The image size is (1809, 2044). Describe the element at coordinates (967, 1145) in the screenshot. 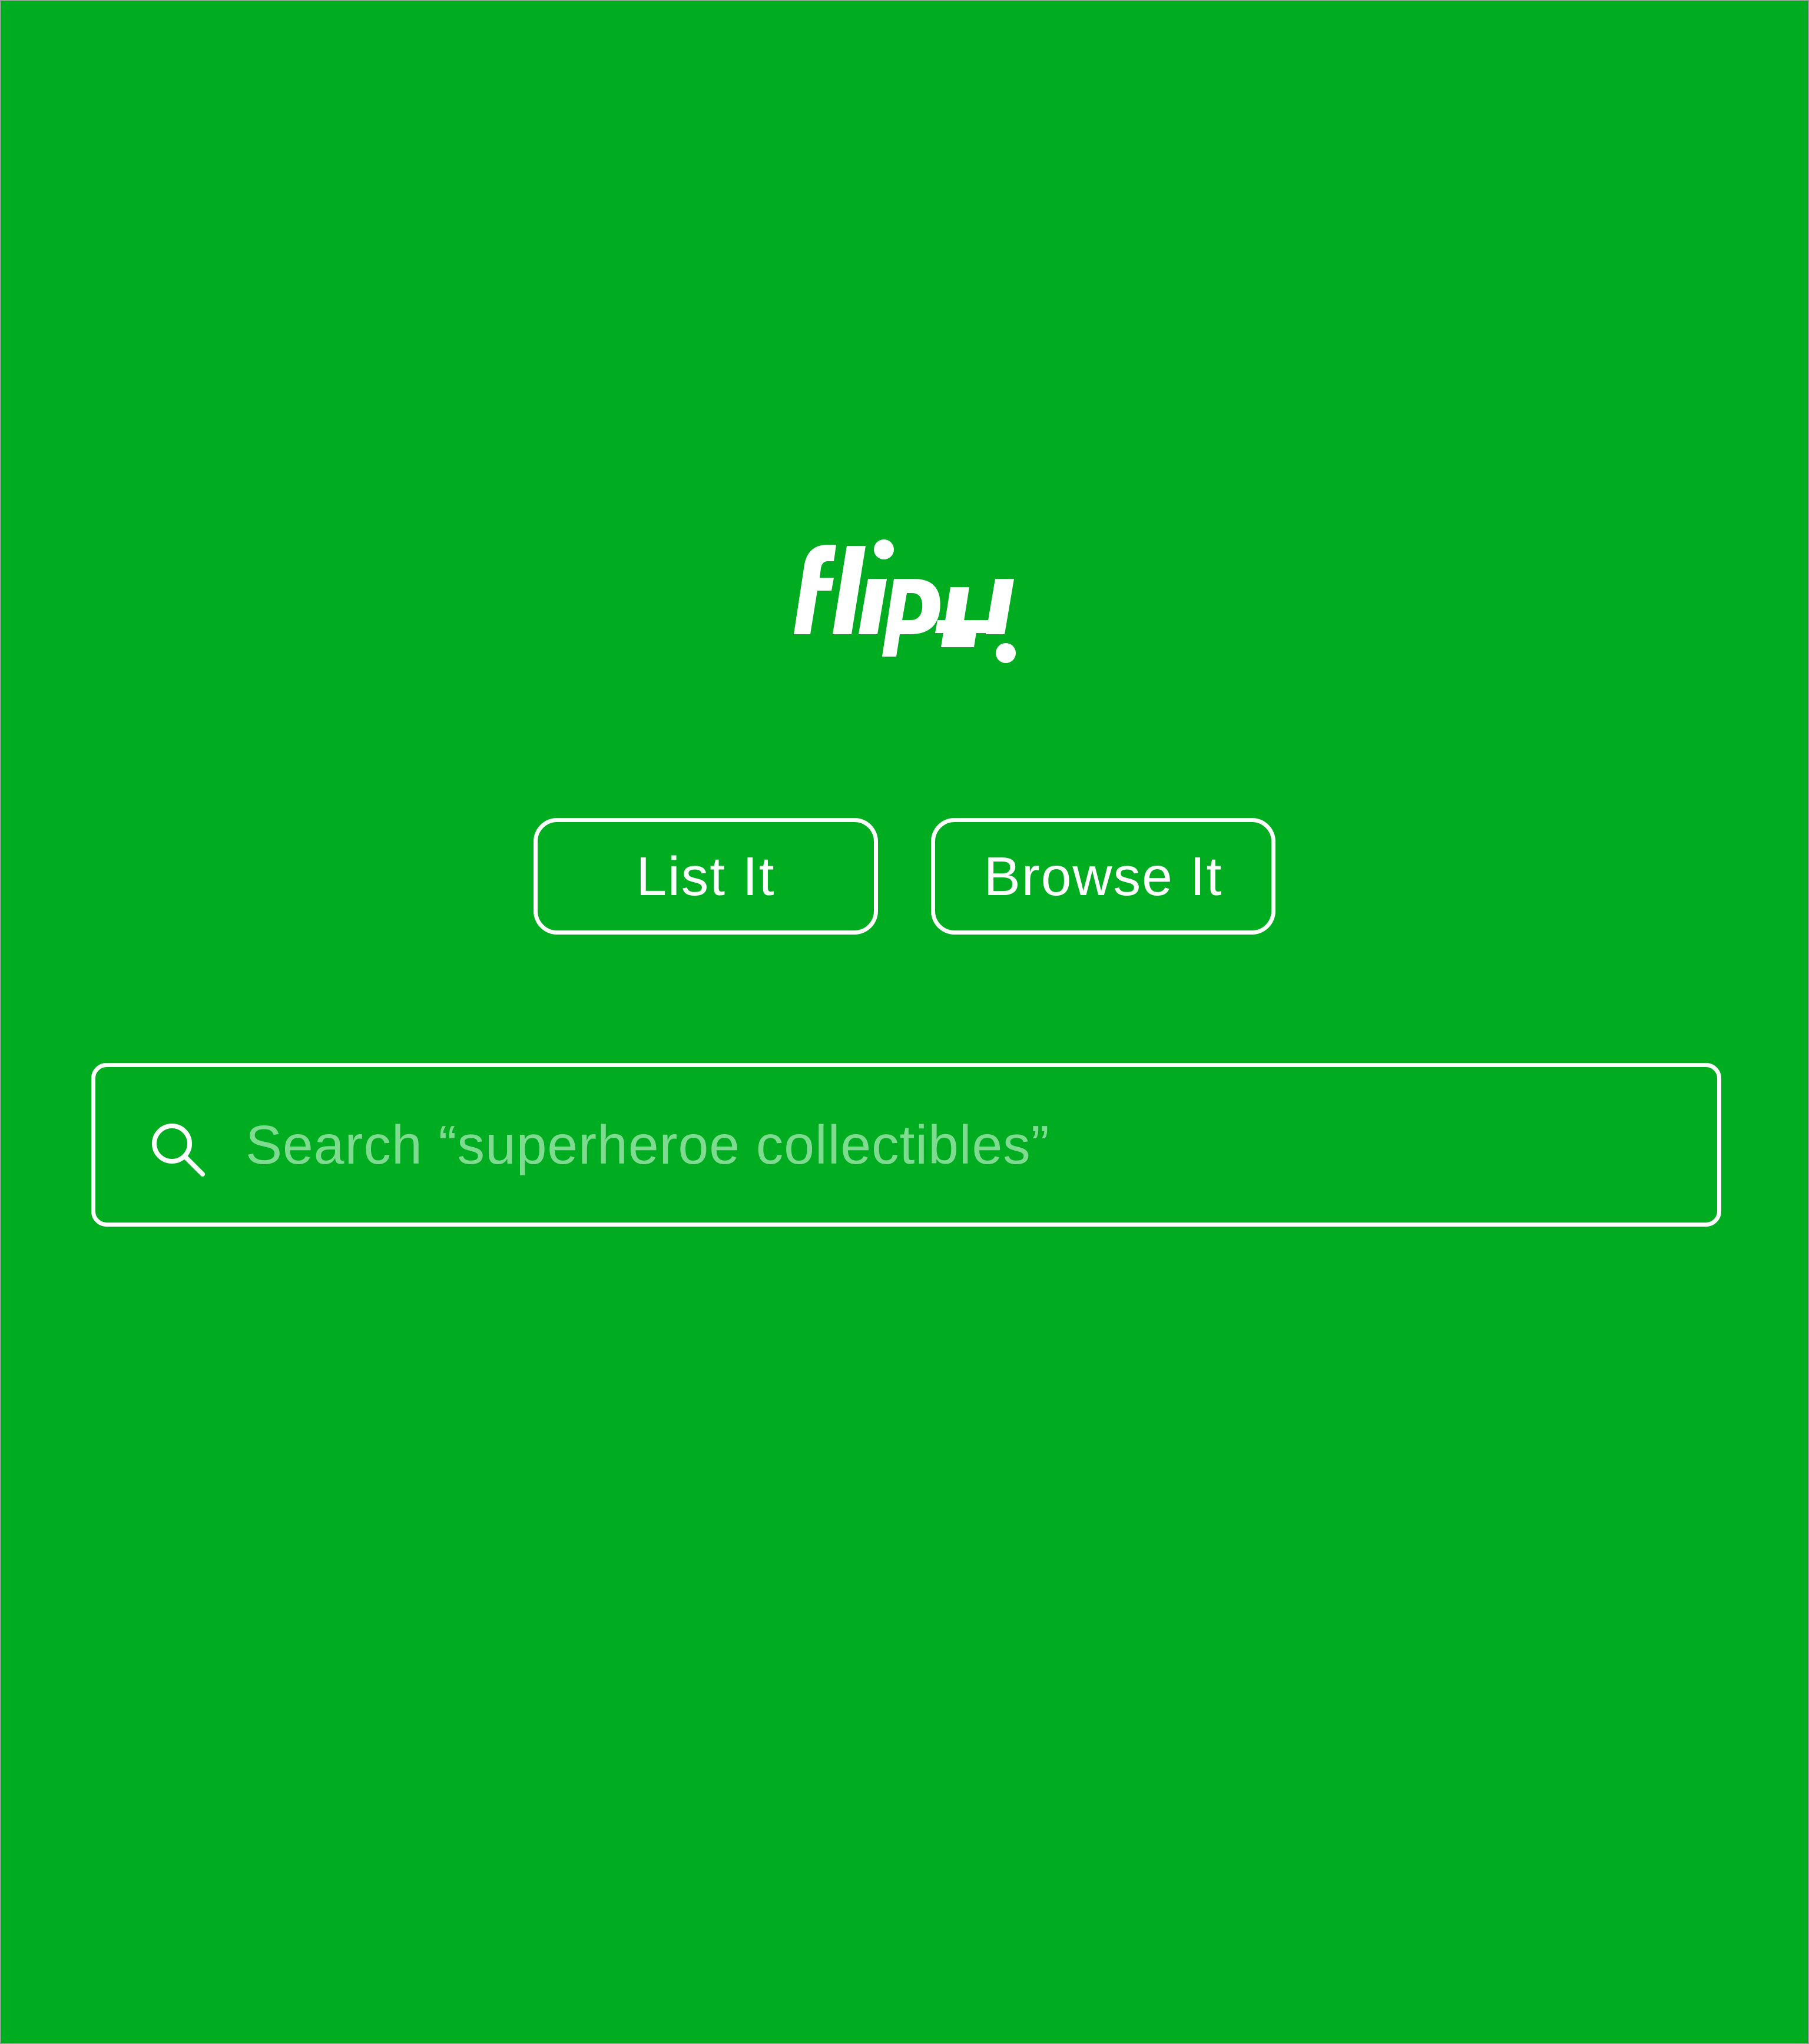

I see `search-input` at that location.